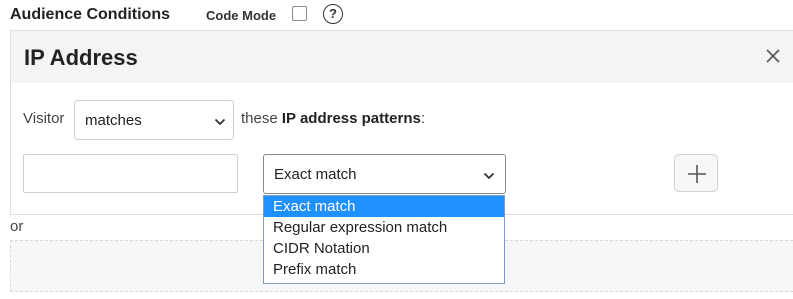  What do you see at coordinates (17, 226) in the screenshot?
I see `or-separator: or` at bounding box center [17, 226].